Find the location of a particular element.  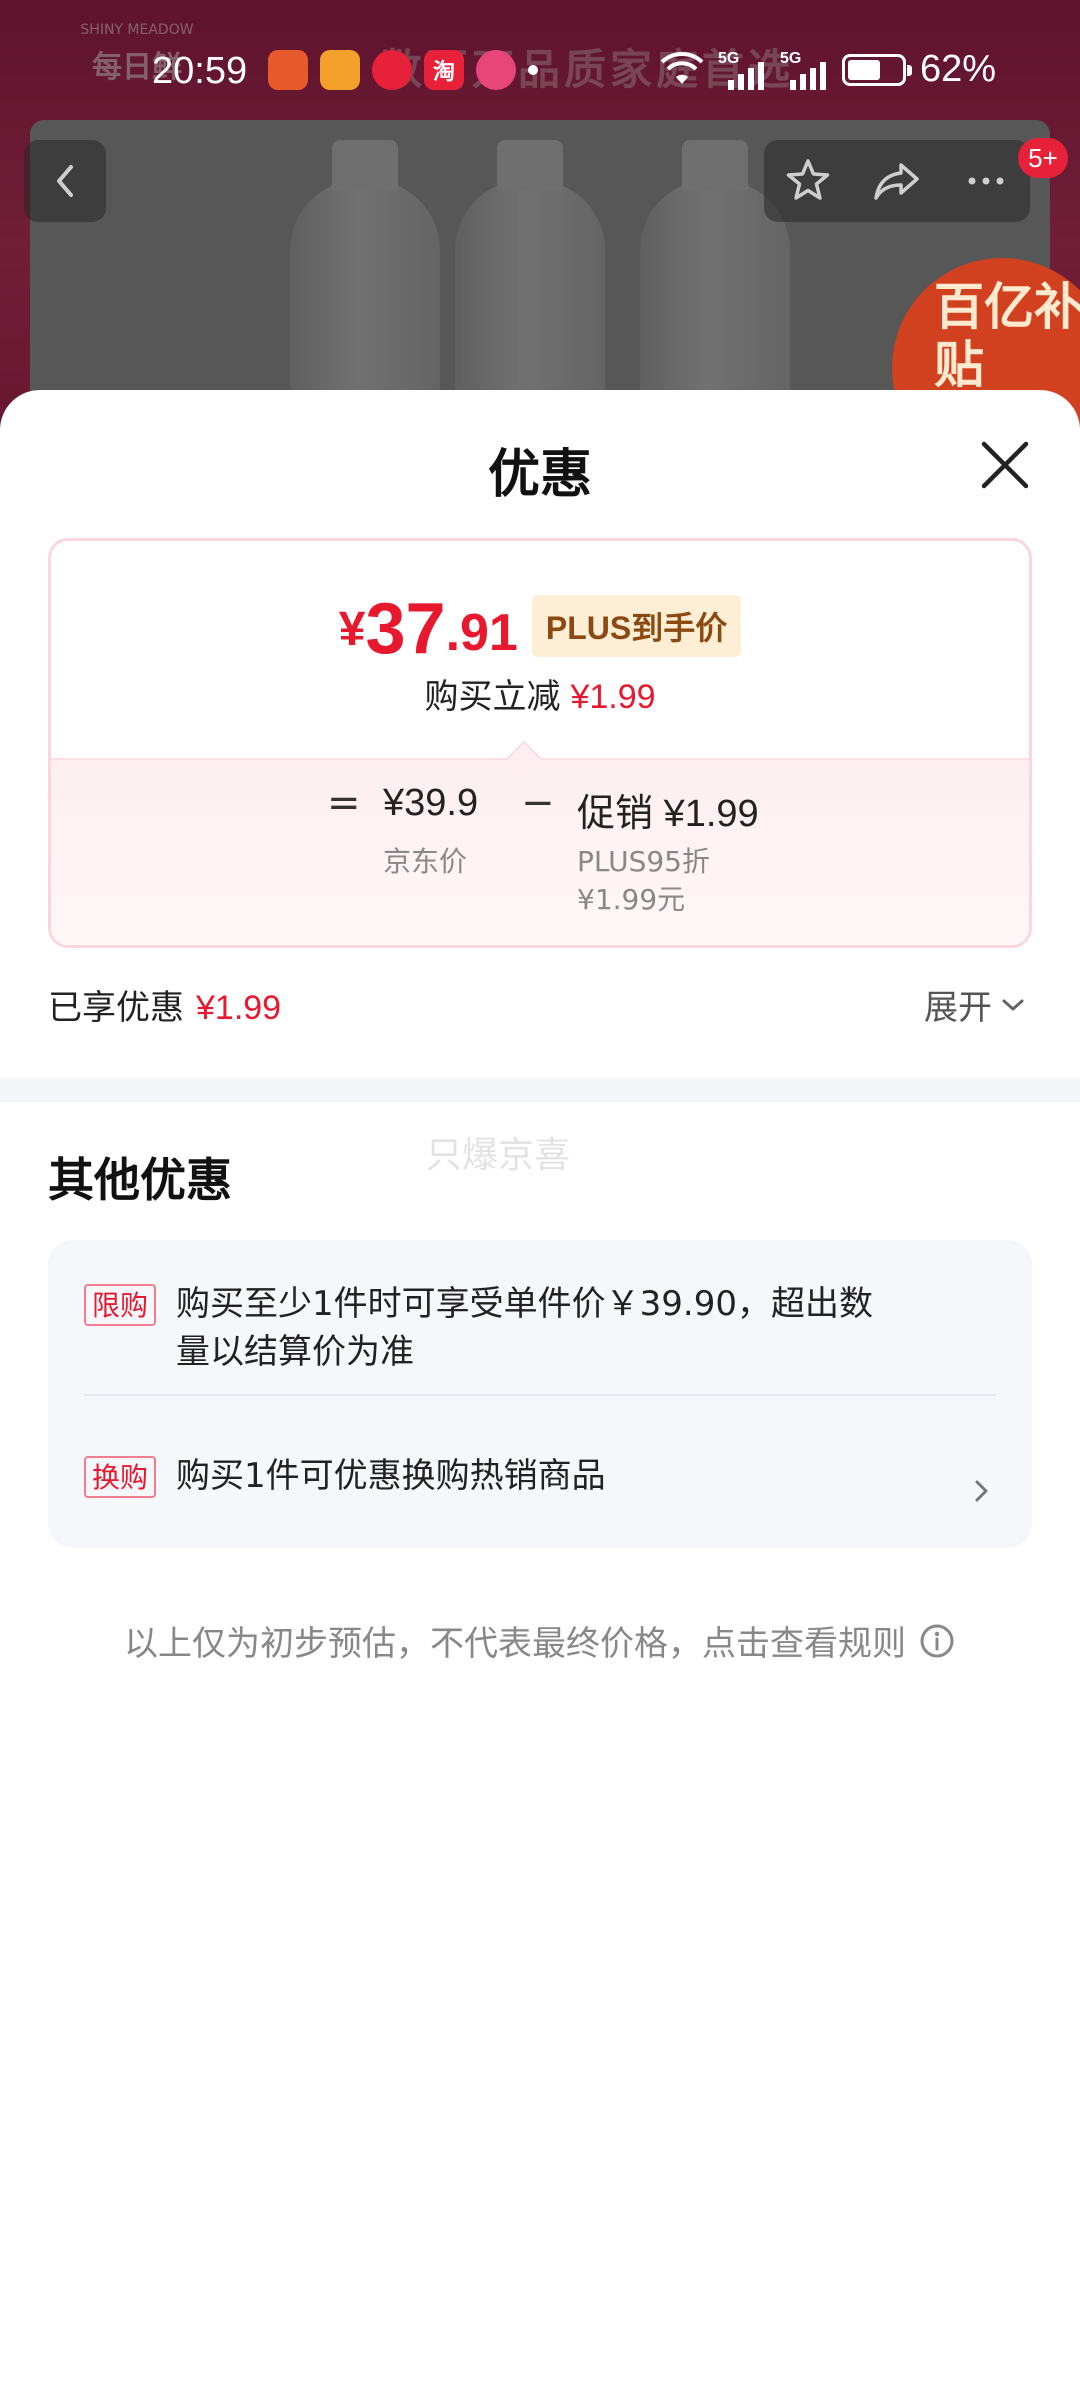

expand-label: 展开 is located at coordinates (958, 1008).